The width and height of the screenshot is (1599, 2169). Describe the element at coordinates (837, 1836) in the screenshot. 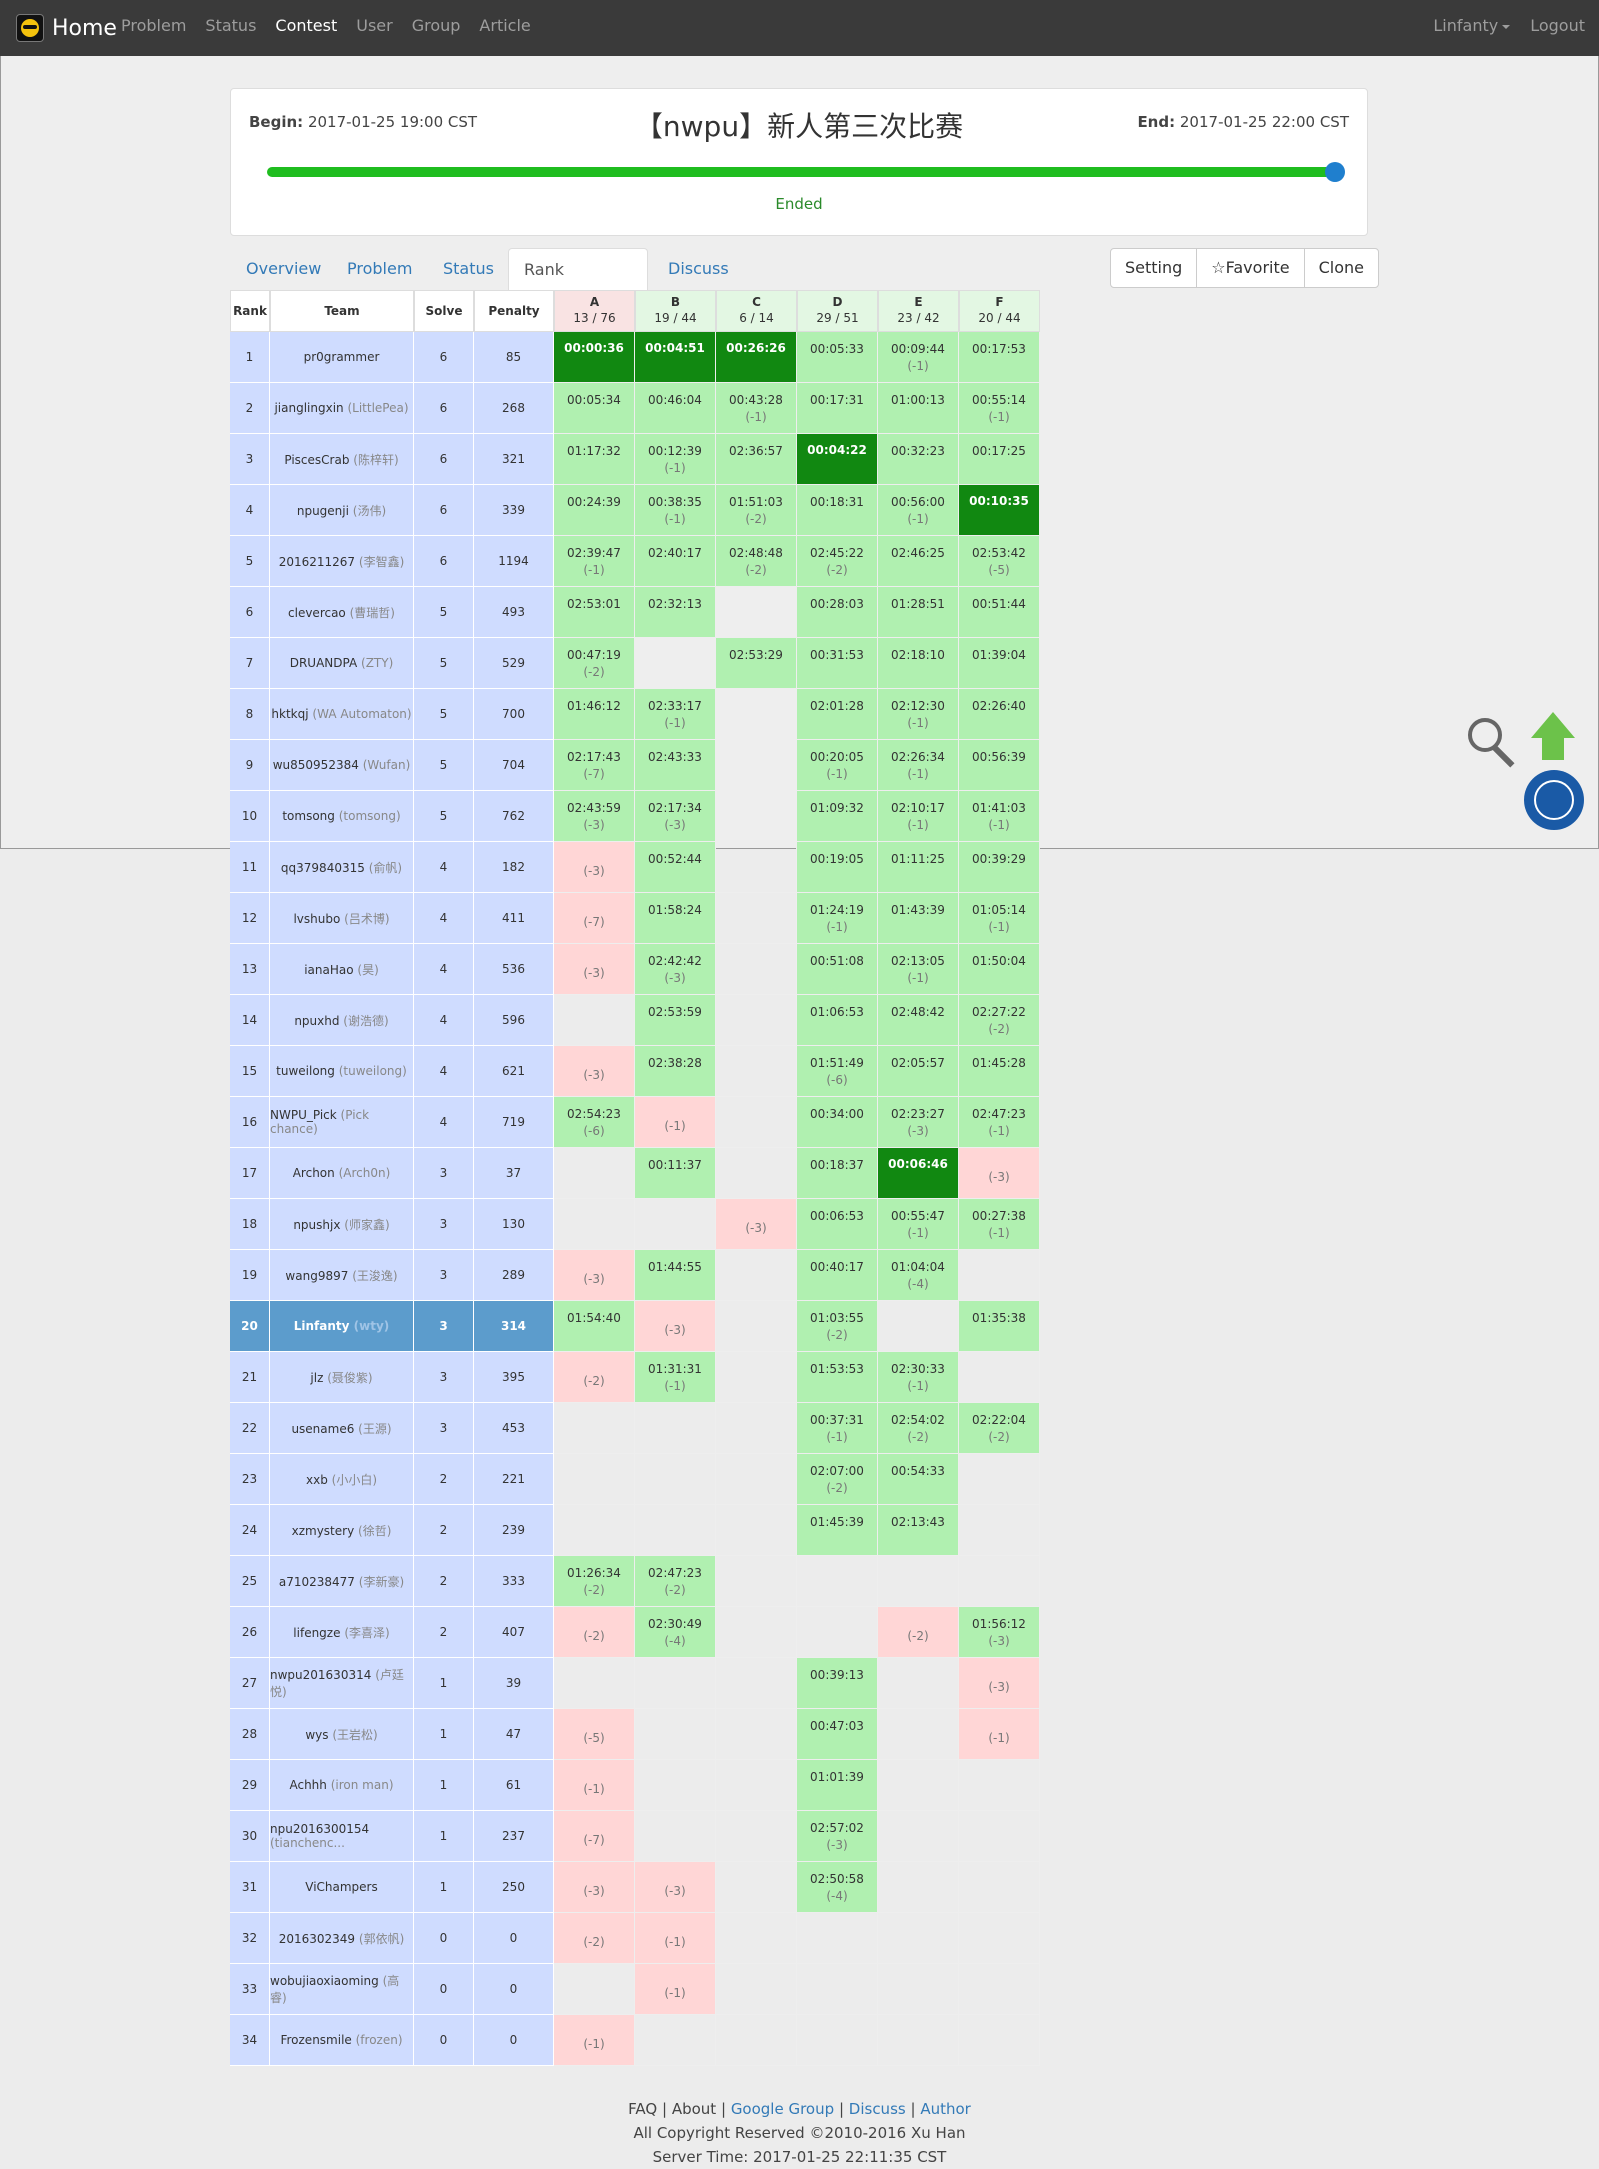

I see `problem-cell-d: 02:57:02 (-3)` at that location.